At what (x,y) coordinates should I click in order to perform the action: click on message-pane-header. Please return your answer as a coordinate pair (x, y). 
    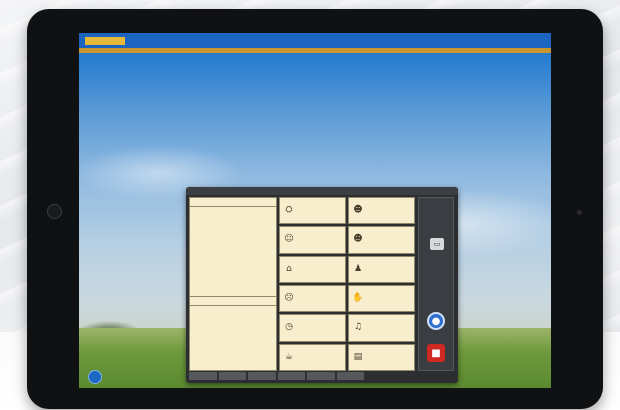
    Looking at the image, I should click on (233, 202).